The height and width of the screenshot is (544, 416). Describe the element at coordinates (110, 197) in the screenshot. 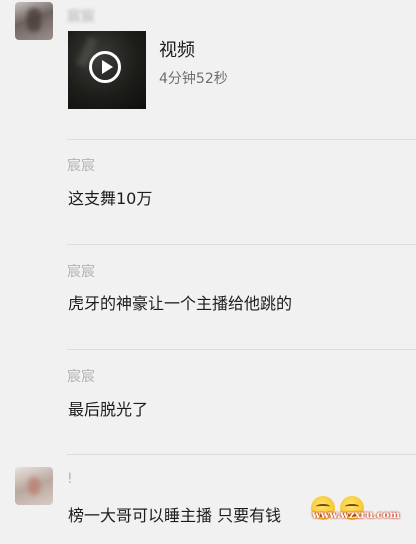

I see `message-text: 这支舞10万` at that location.